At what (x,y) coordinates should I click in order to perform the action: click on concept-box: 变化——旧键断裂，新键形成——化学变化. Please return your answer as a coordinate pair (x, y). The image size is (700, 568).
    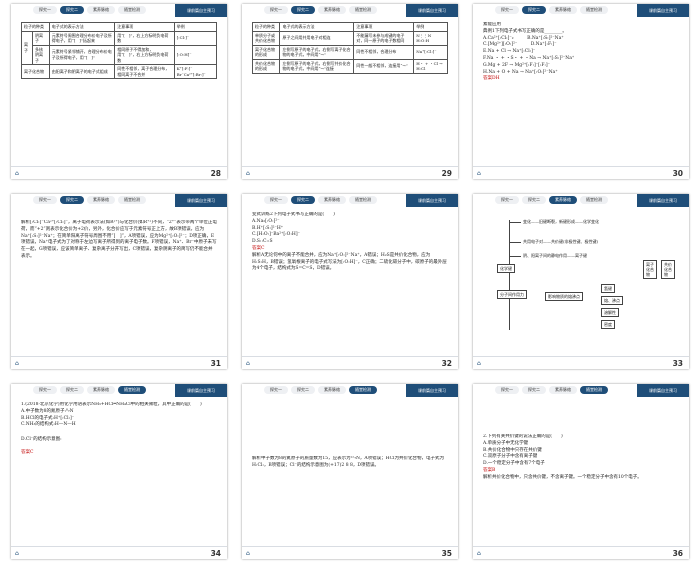
    Looking at the image, I should click on (561, 221).